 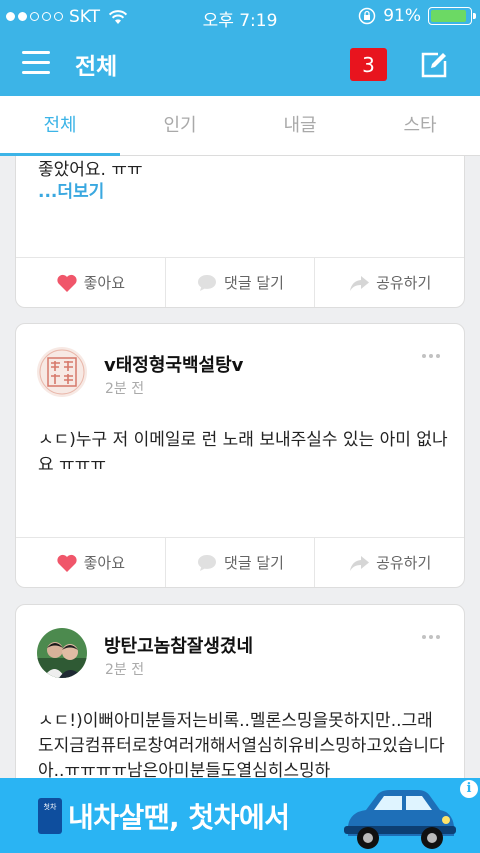 I want to click on status-bar: SKT 오후 7:19 91%, so click(x=240, y=16).